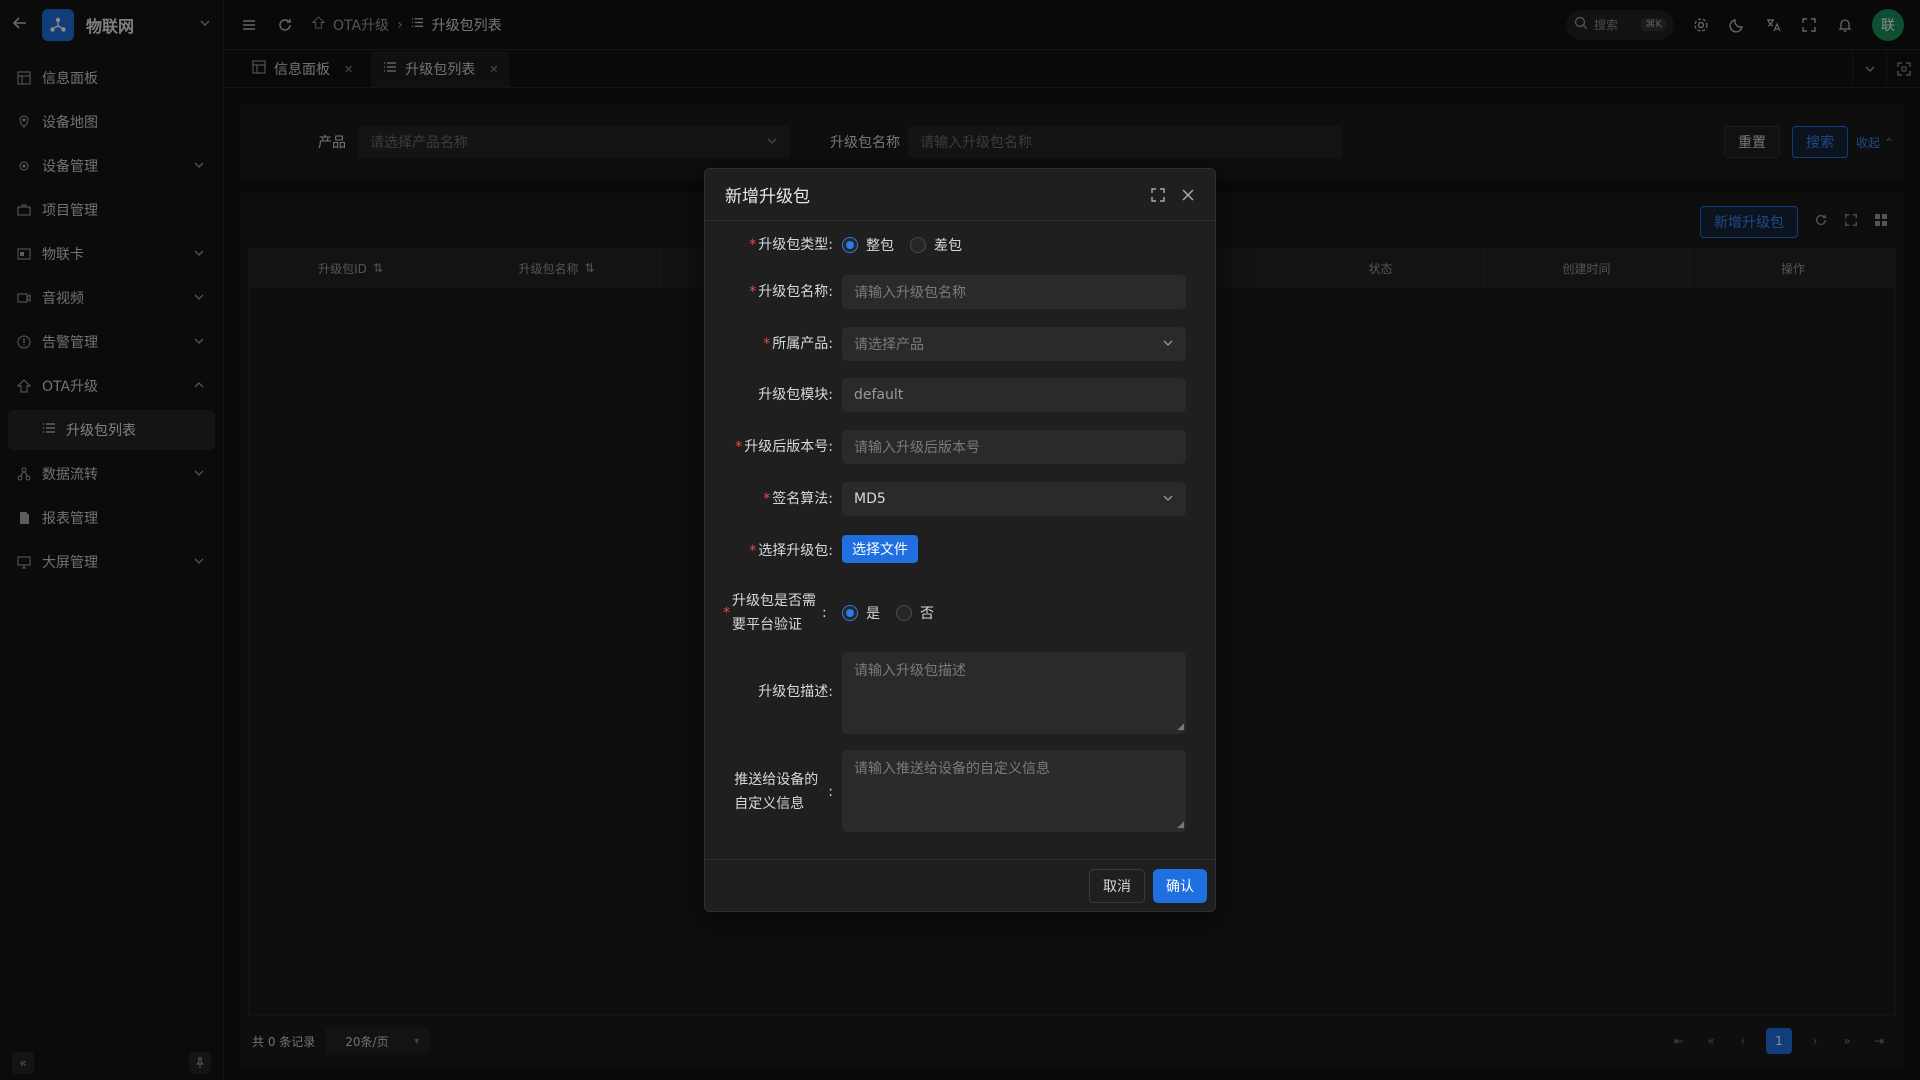 The width and height of the screenshot is (1920, 1080). I want to click on product-field-placeholder: 请选择产品, so click(889, 345).